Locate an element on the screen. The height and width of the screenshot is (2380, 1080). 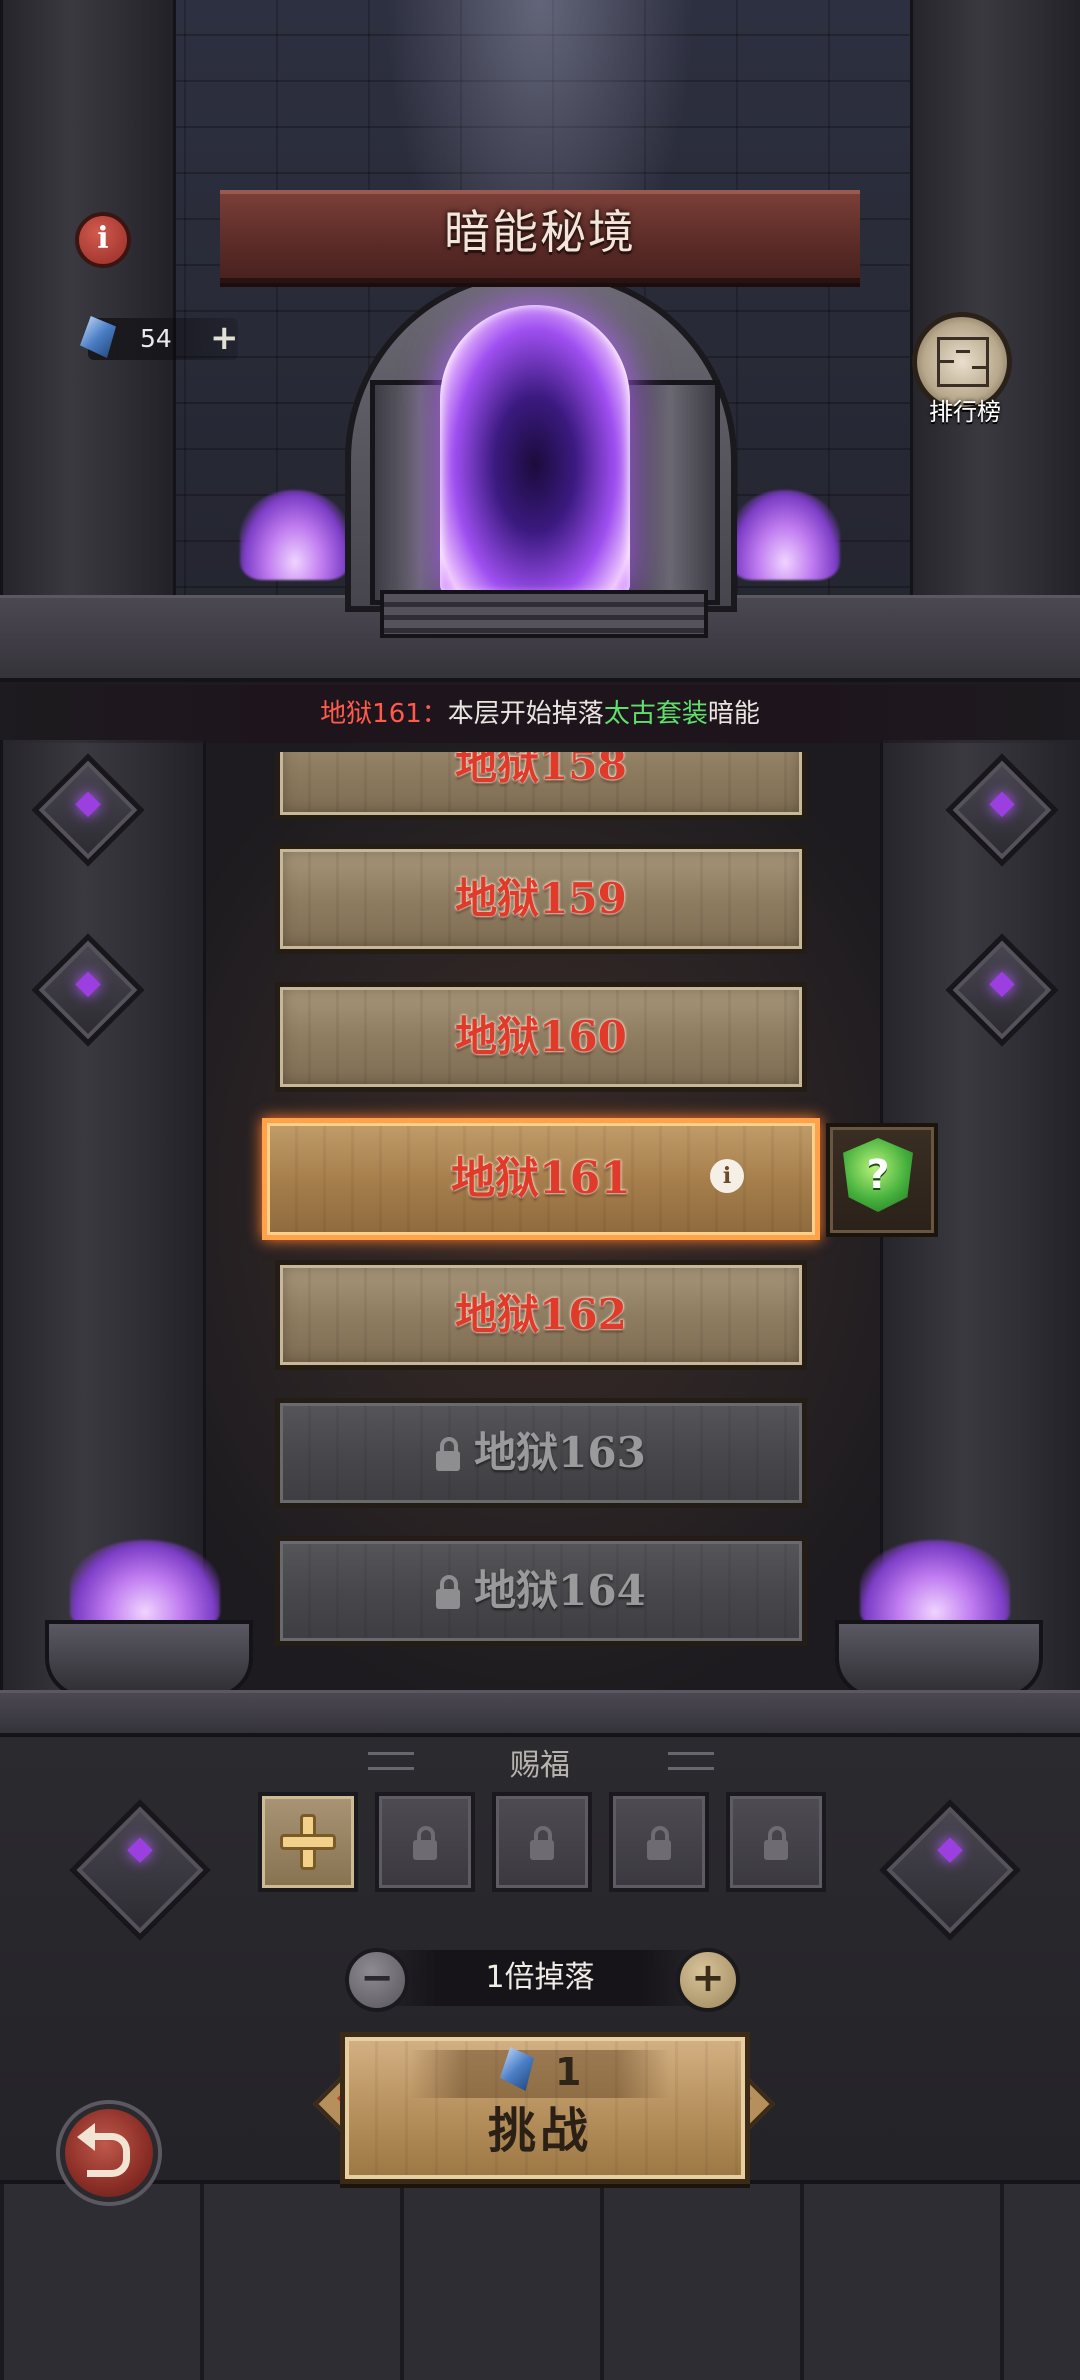
notice-text: 地狱161：本层开始掉落太古套装暗能 is located at coordinates (540, 714).